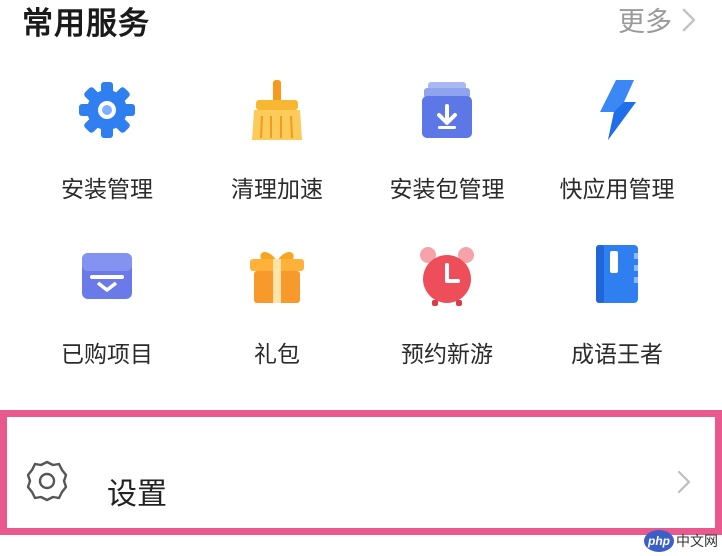 Image resolution: width=722 pixels, height=556 pixels. What do you see at coordinates (617, 355) in the screenshot?
I see `service-label: 成语王者` at bounding box center [617, 355].